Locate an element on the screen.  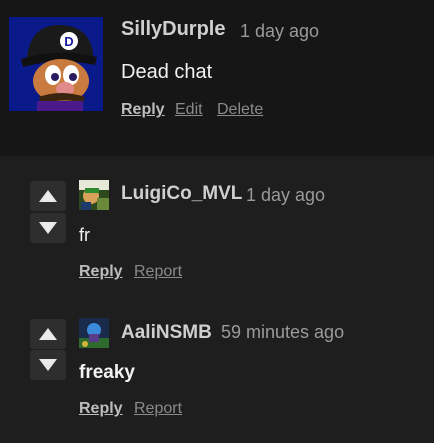
nsmb-avatar-icon is located at coordinates (94, 333).